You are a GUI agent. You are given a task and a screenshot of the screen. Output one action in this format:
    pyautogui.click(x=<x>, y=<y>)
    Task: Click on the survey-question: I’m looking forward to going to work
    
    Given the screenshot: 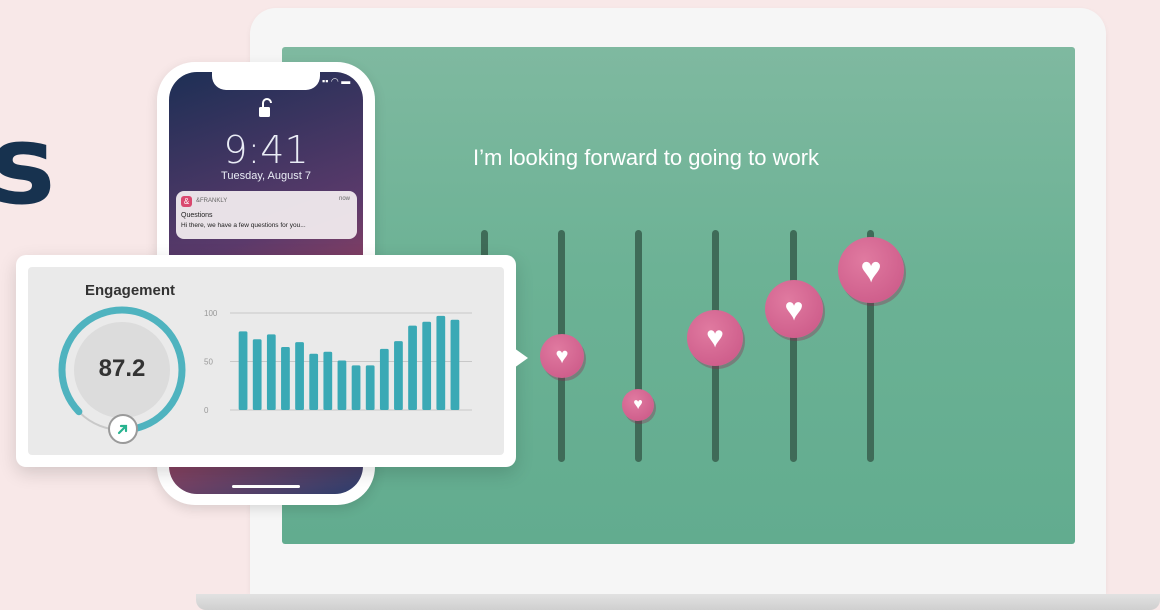 What is the action you would take?
    pyautogui.click(x=646, y=157)
    